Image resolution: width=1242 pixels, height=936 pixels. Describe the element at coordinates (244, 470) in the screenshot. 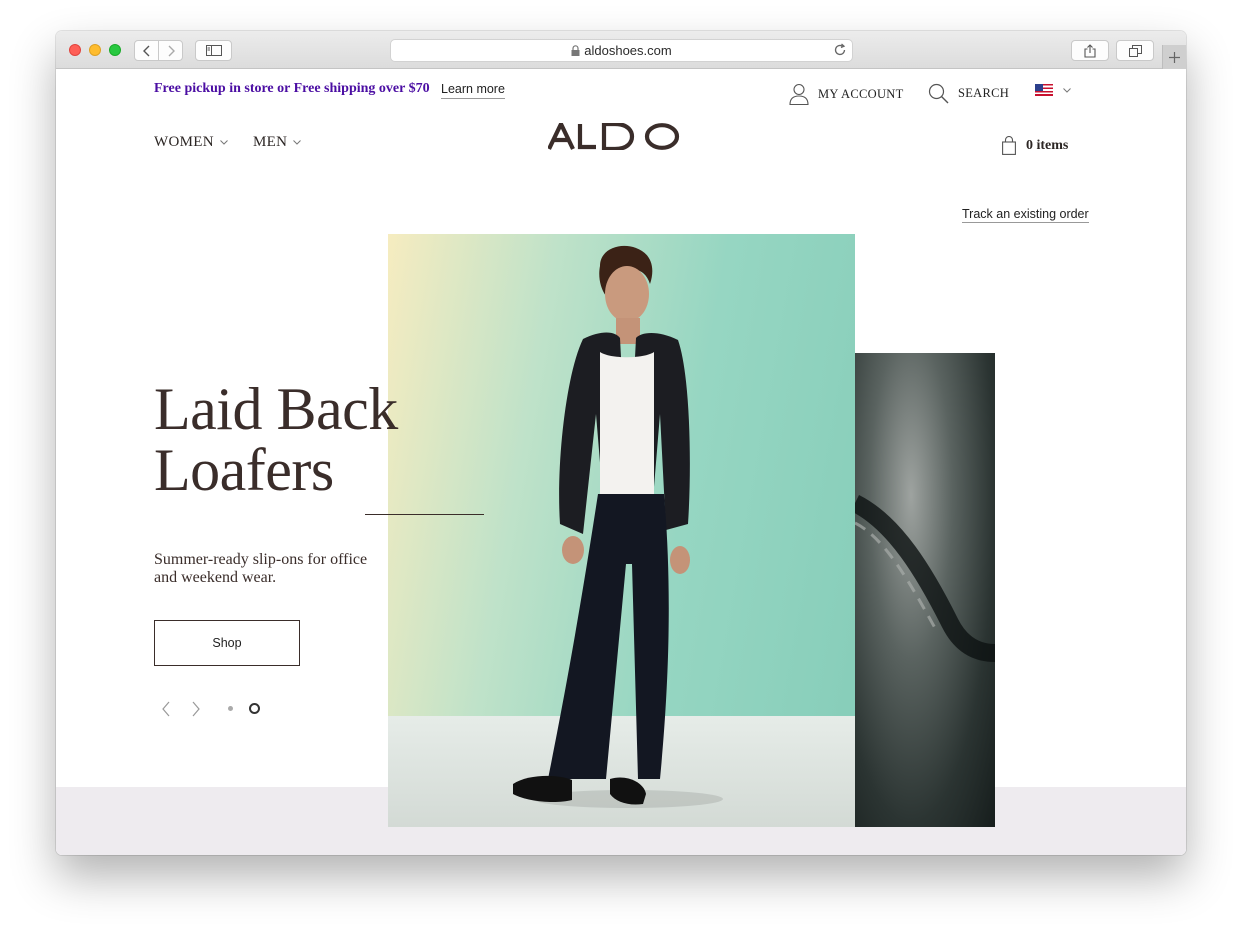

I see `hero-headline-line2: Loafers` at that location.